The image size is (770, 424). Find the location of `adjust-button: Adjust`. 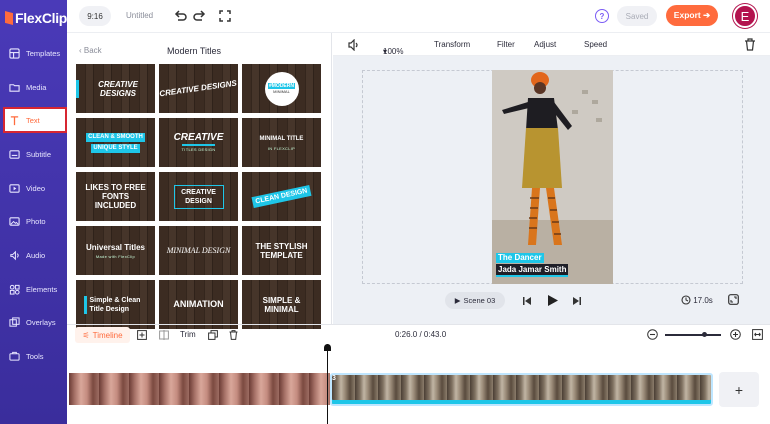

adjust-button: Adjust is located at coordinates (545, 44).